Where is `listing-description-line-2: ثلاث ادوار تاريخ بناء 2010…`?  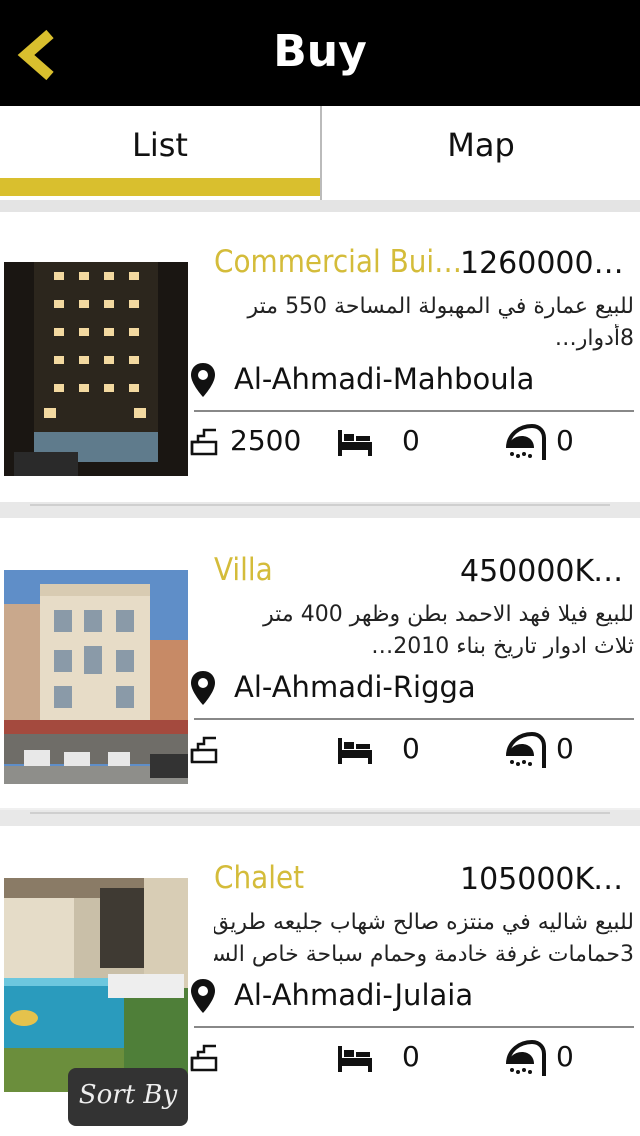 listing-description-line-2: ثلاث ادوار تاريخ بناء 2010… is located at coordinates (502, 646).